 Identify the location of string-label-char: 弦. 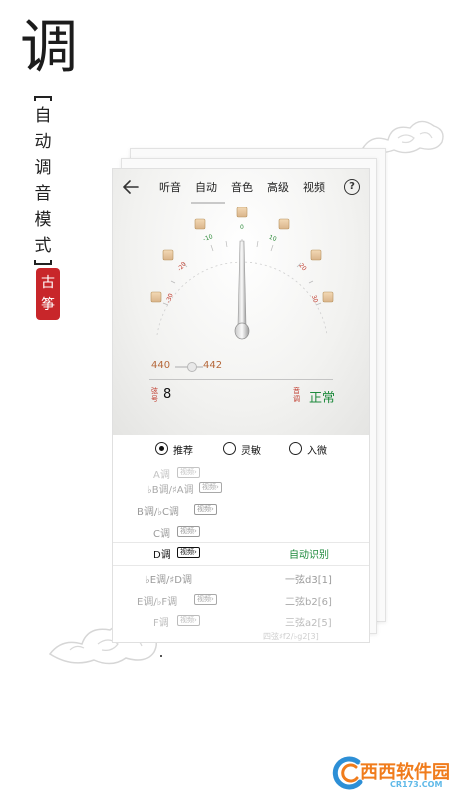
(154, 391).